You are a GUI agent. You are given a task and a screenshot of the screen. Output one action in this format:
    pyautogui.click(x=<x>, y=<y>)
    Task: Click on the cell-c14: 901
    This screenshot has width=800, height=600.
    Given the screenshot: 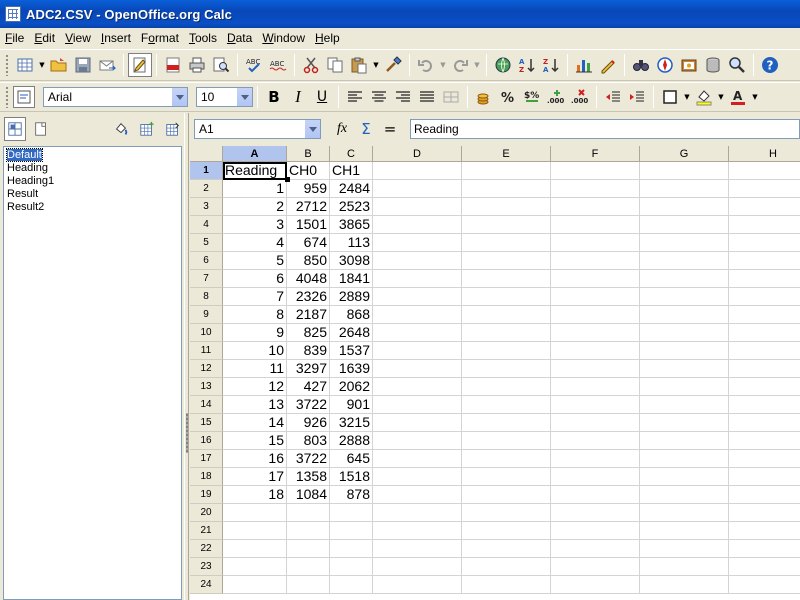 What is the action you would take?
    pyautogui.click(x=351, y=405)
    